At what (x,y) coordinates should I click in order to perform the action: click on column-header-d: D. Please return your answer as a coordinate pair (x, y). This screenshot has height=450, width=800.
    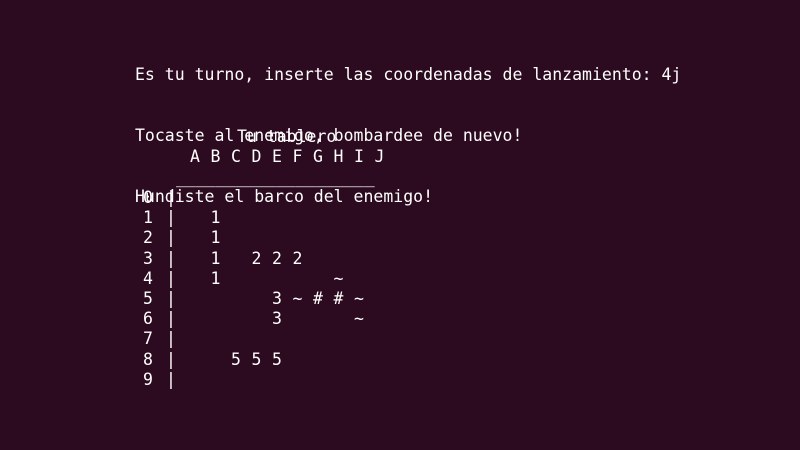
    Looking at the image, I should click on (256, 156).